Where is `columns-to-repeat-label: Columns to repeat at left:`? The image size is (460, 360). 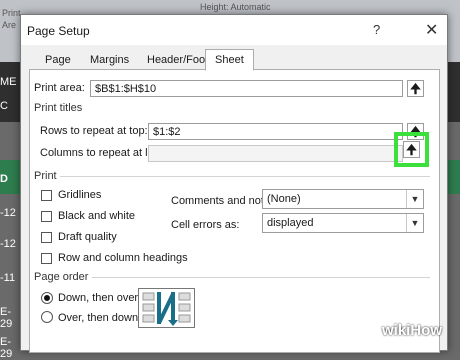
columns-to-repeat-label: Columns to repeat at left: is located at coordinates (101, 153).